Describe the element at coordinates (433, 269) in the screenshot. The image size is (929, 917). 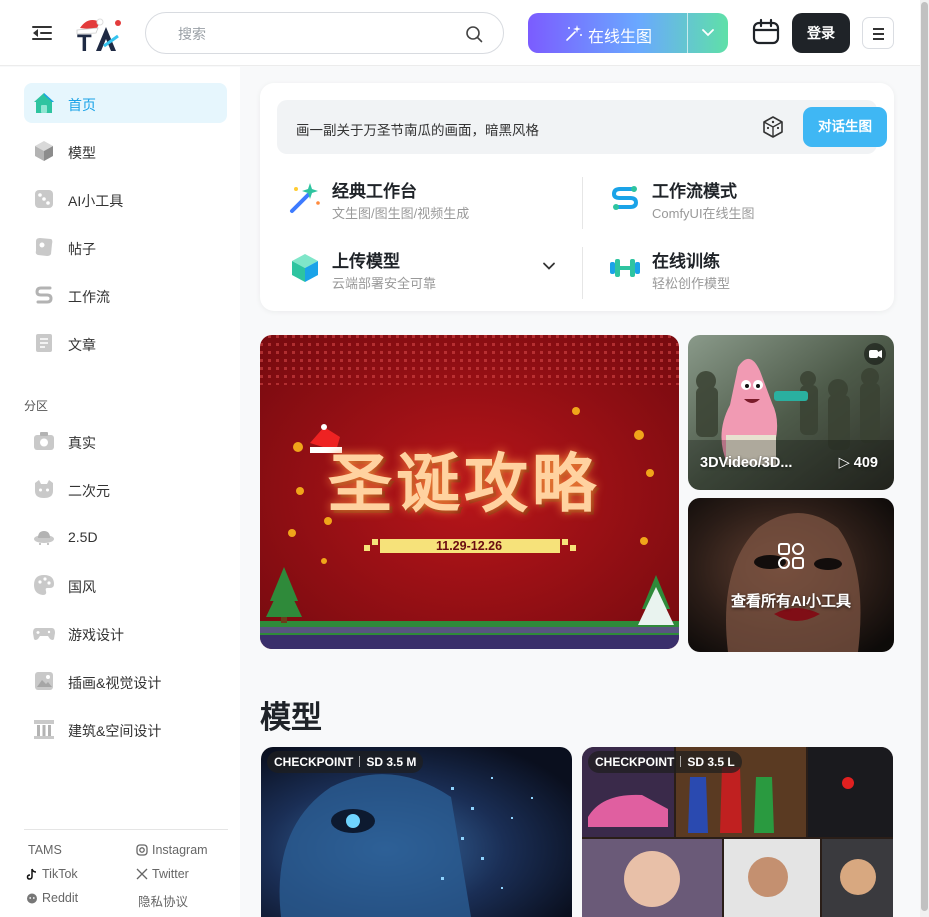
I see `feature-upload-model: 上传模型 云端部署安全可靠` at that location.